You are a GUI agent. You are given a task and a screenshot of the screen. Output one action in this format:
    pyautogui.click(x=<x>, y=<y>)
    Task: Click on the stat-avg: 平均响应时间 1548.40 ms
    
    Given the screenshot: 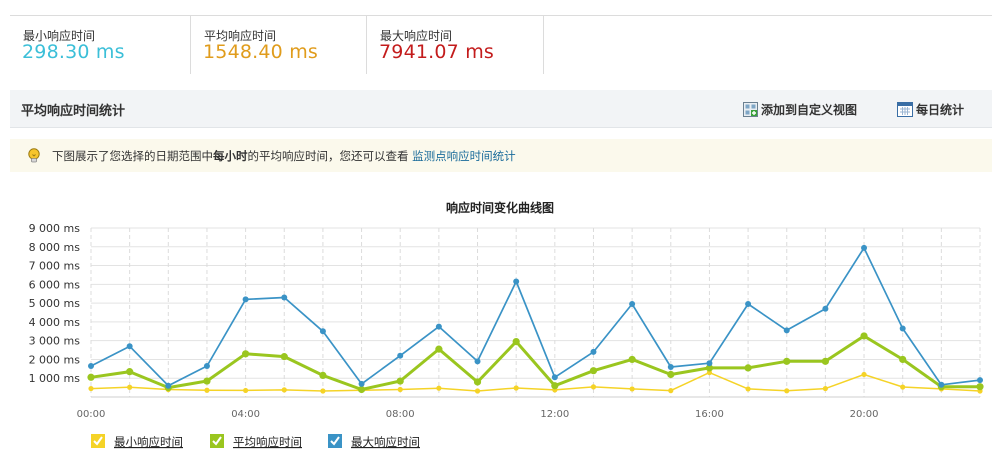 What is the action you would take?
    pyautogui.click(x=279, y=45)
    